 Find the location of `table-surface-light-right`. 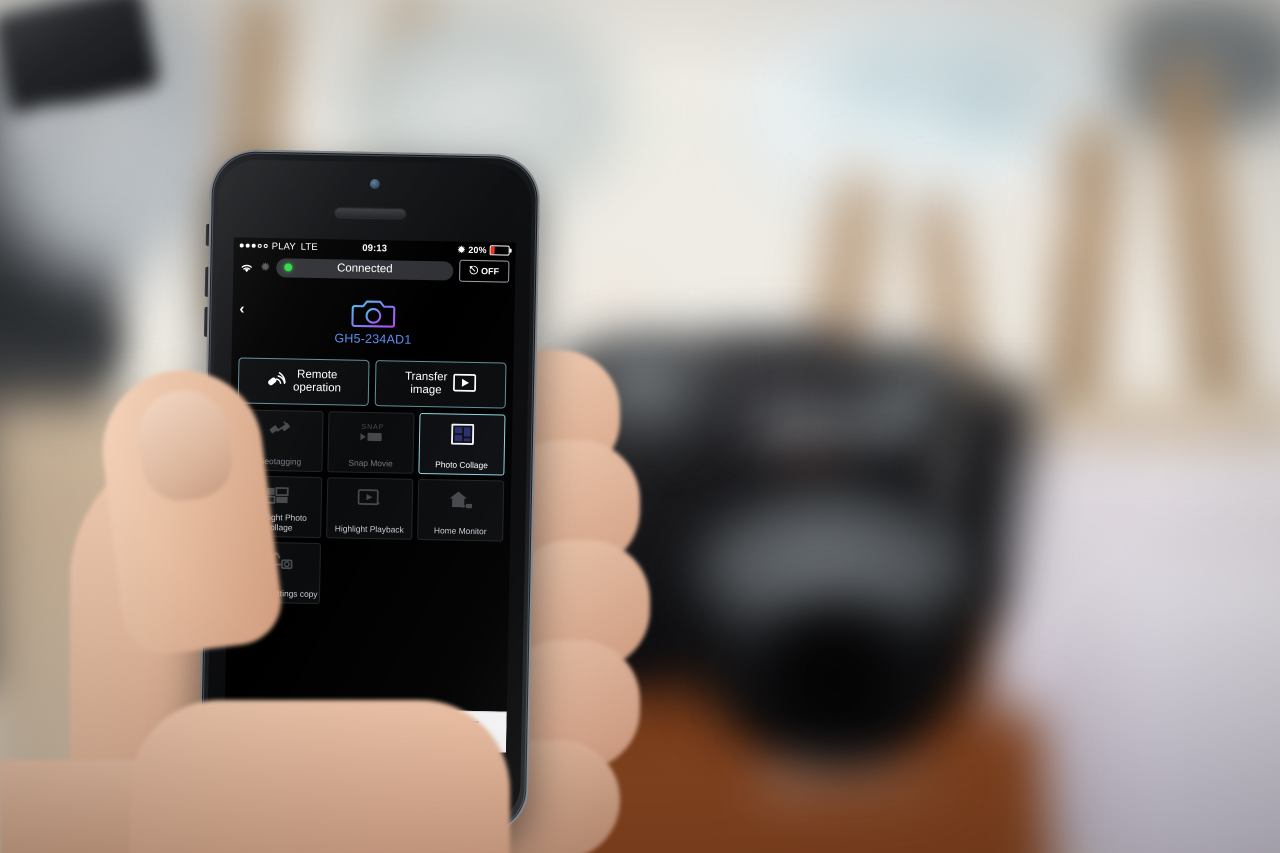

table-surface-light-right is located at coordinates (1200, 706).